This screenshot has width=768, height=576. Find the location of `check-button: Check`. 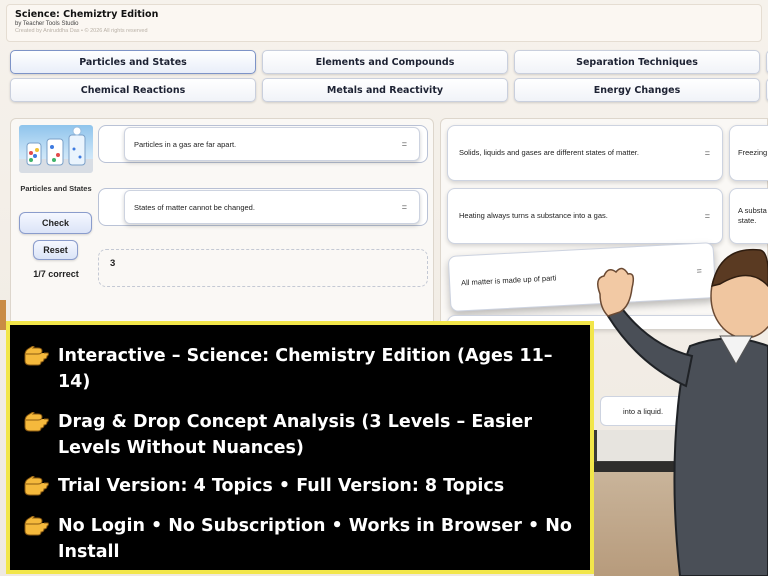

check-button: Check is located at coordinates (55, 223).